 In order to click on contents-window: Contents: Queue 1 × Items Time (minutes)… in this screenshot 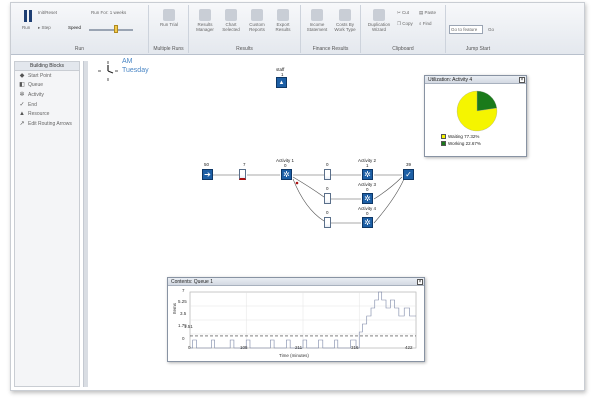, I will do `click(296, 319)`.